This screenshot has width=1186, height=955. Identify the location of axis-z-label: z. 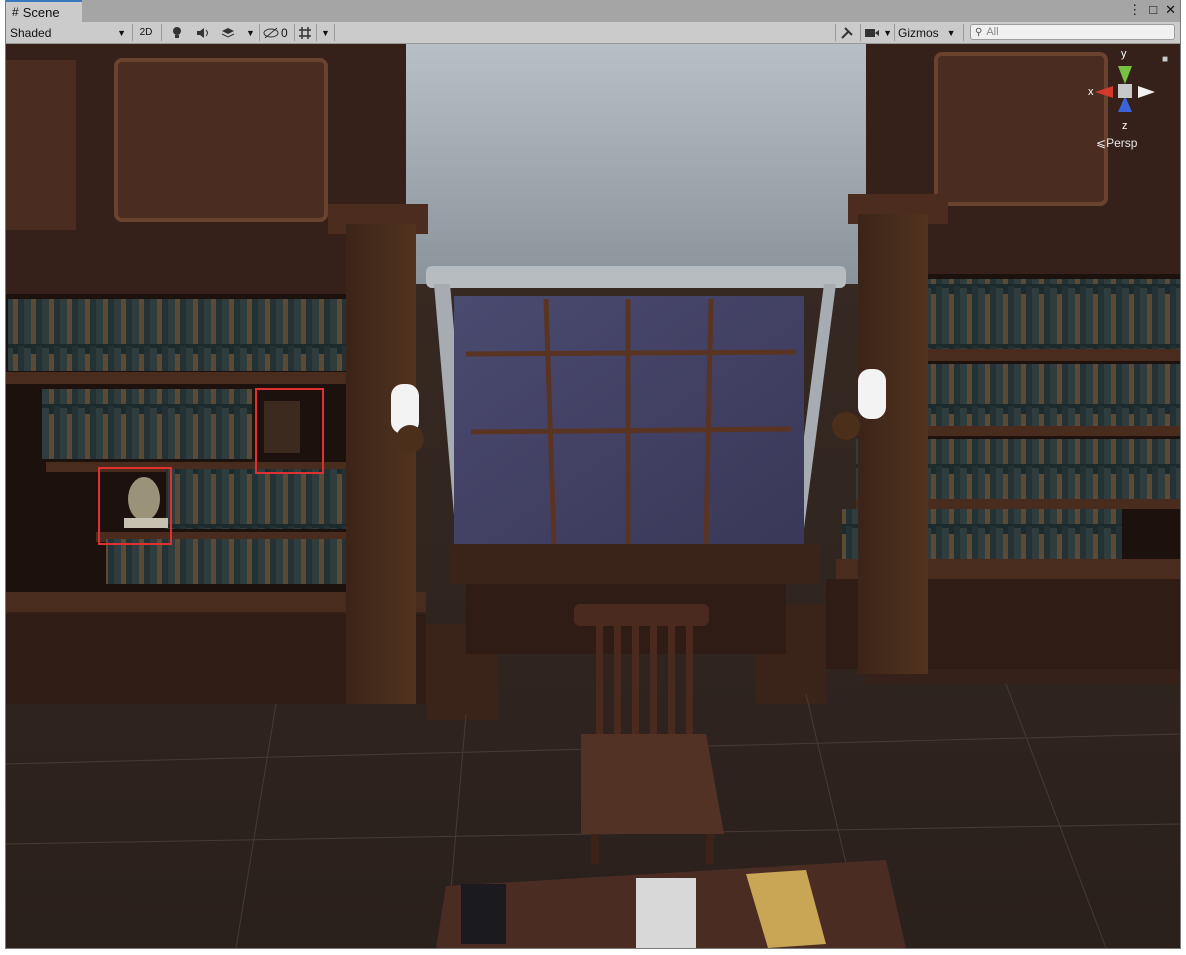
(1125, 126).